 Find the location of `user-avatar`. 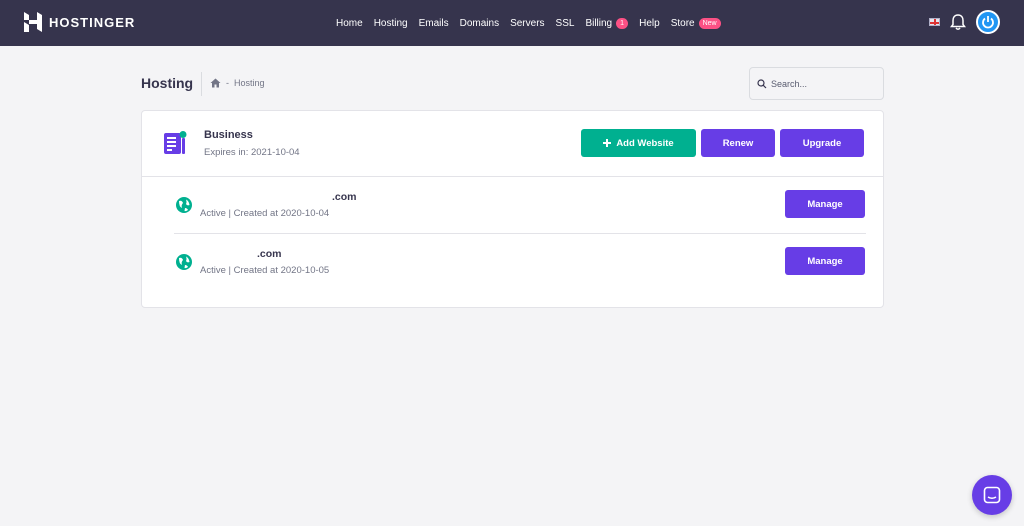

user-avatar is located at coordinates (988, 22).